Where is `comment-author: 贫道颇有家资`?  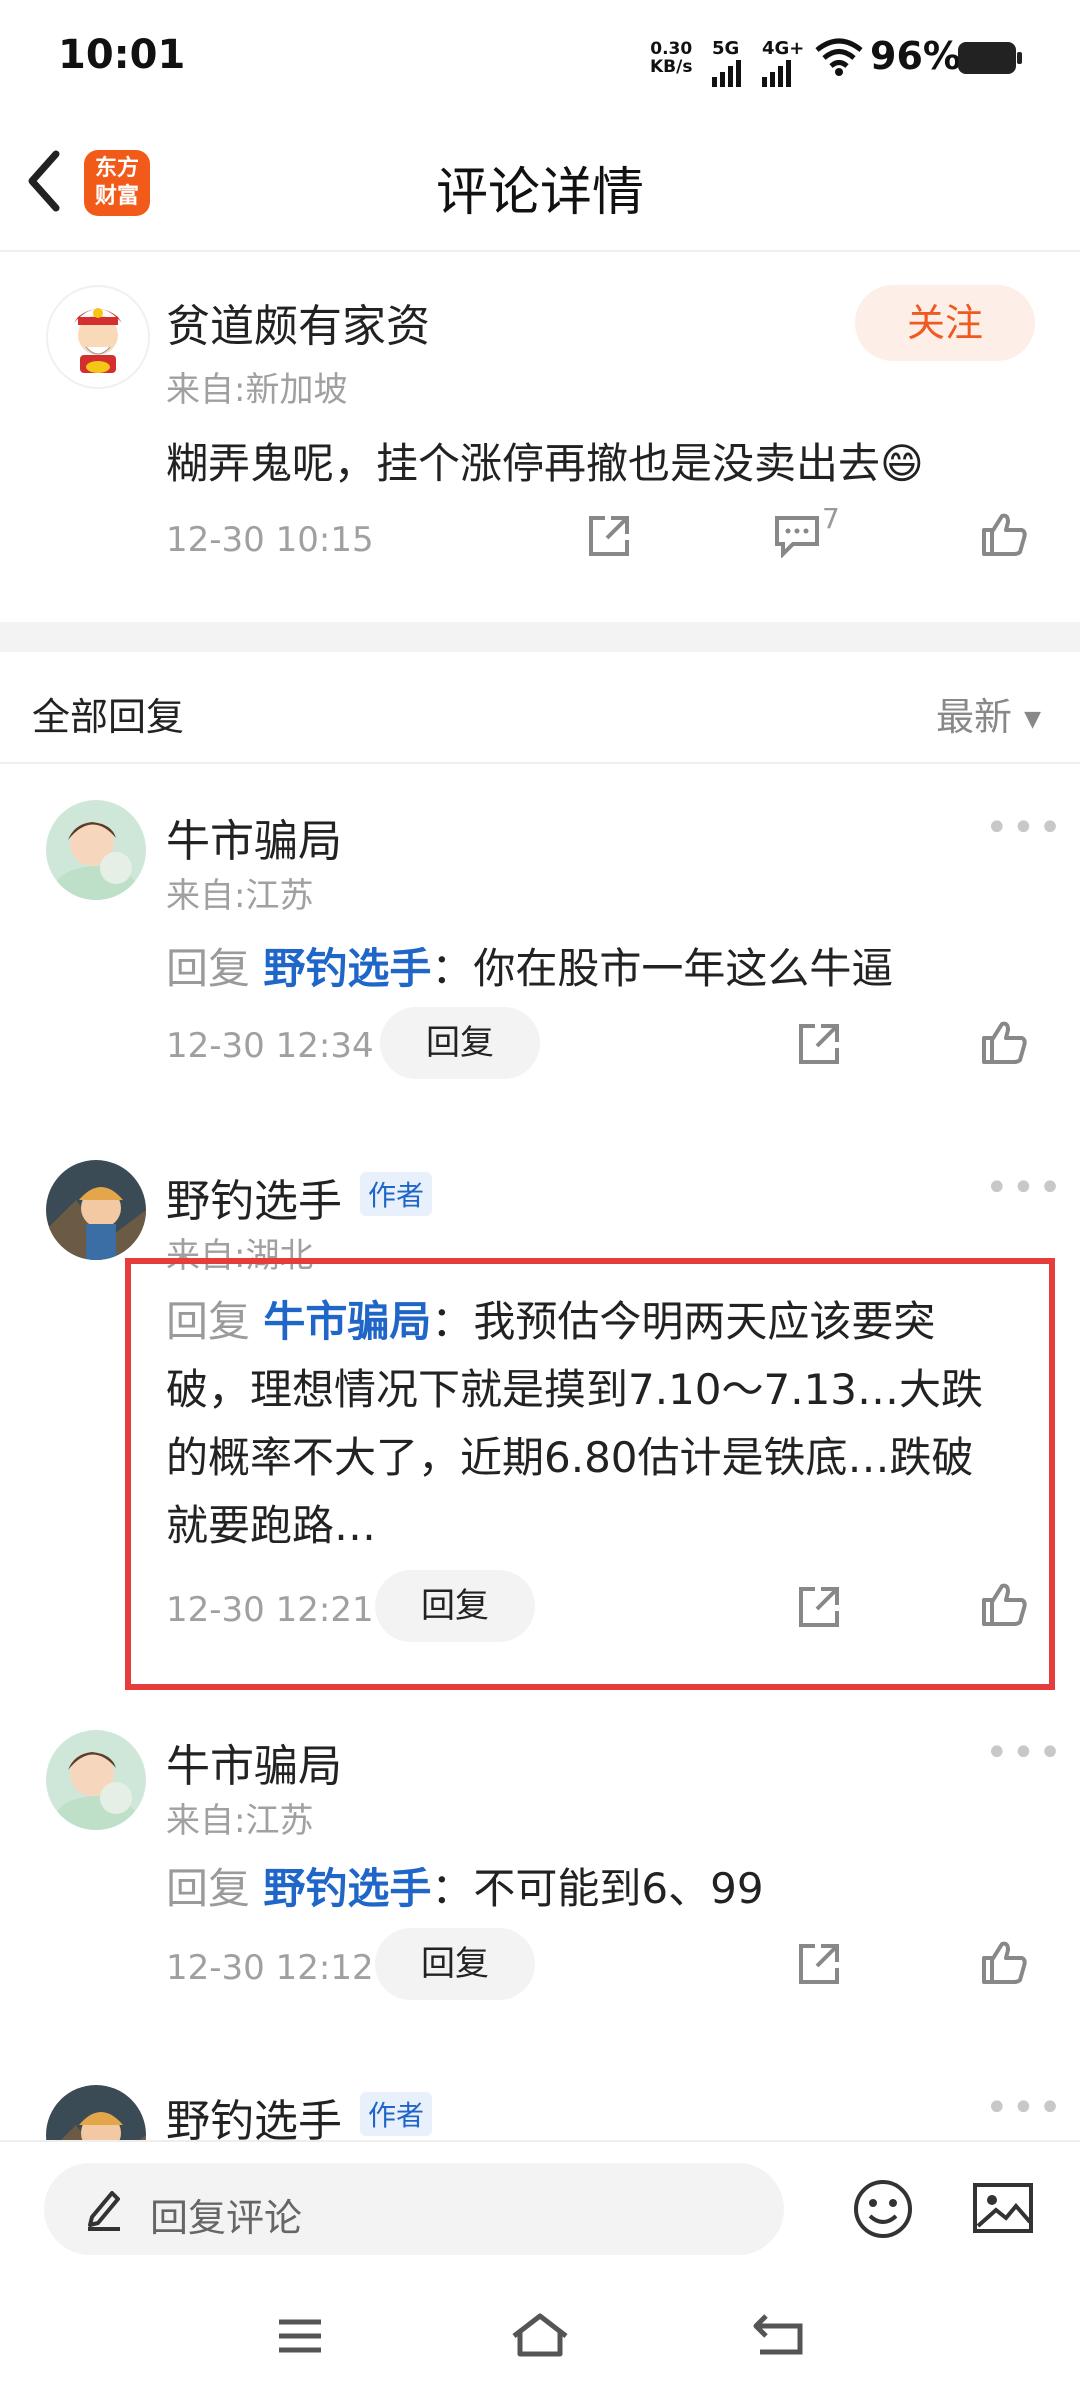
comment-author: 贫道颇有家资 is located at coordinates (298, 322).